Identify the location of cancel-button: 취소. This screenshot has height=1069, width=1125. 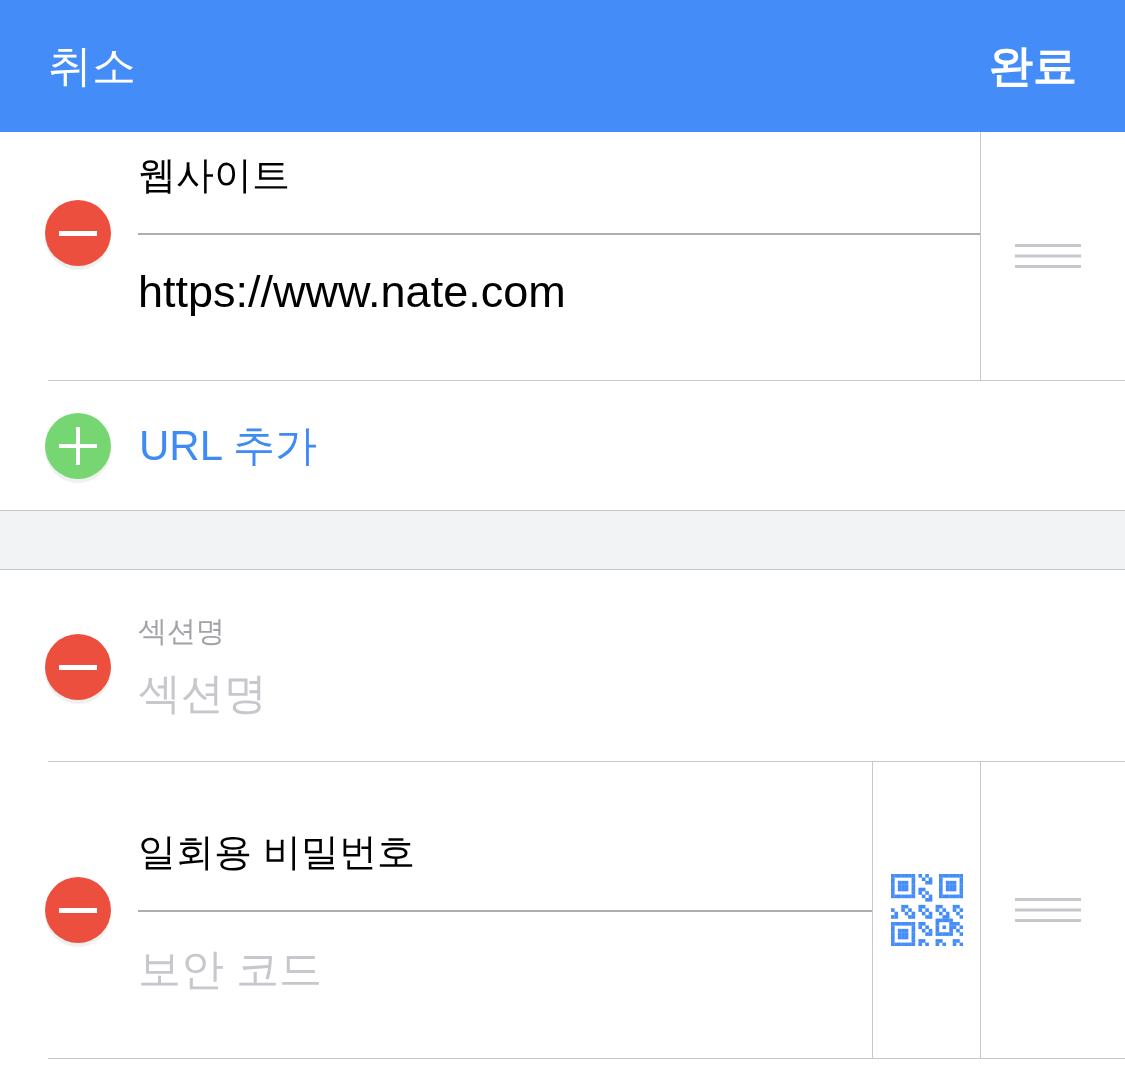
(92, 66).